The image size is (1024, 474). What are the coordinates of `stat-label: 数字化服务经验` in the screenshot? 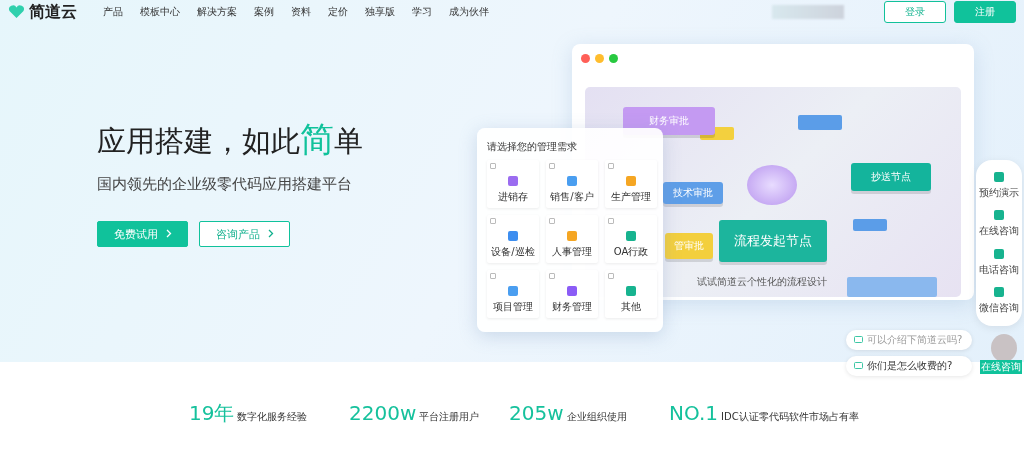 It's located at (272, 416).